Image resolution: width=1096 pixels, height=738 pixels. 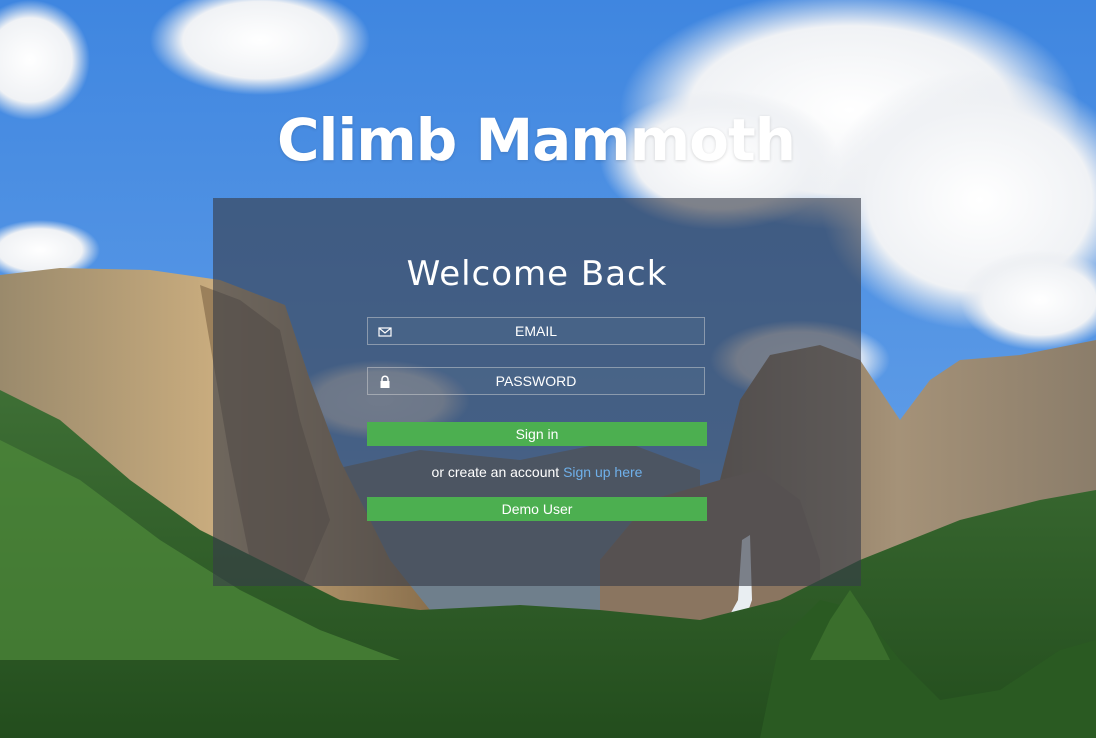 I want to click on signup-prompt: or create an account Sign up here, so click(x=537, y=472).